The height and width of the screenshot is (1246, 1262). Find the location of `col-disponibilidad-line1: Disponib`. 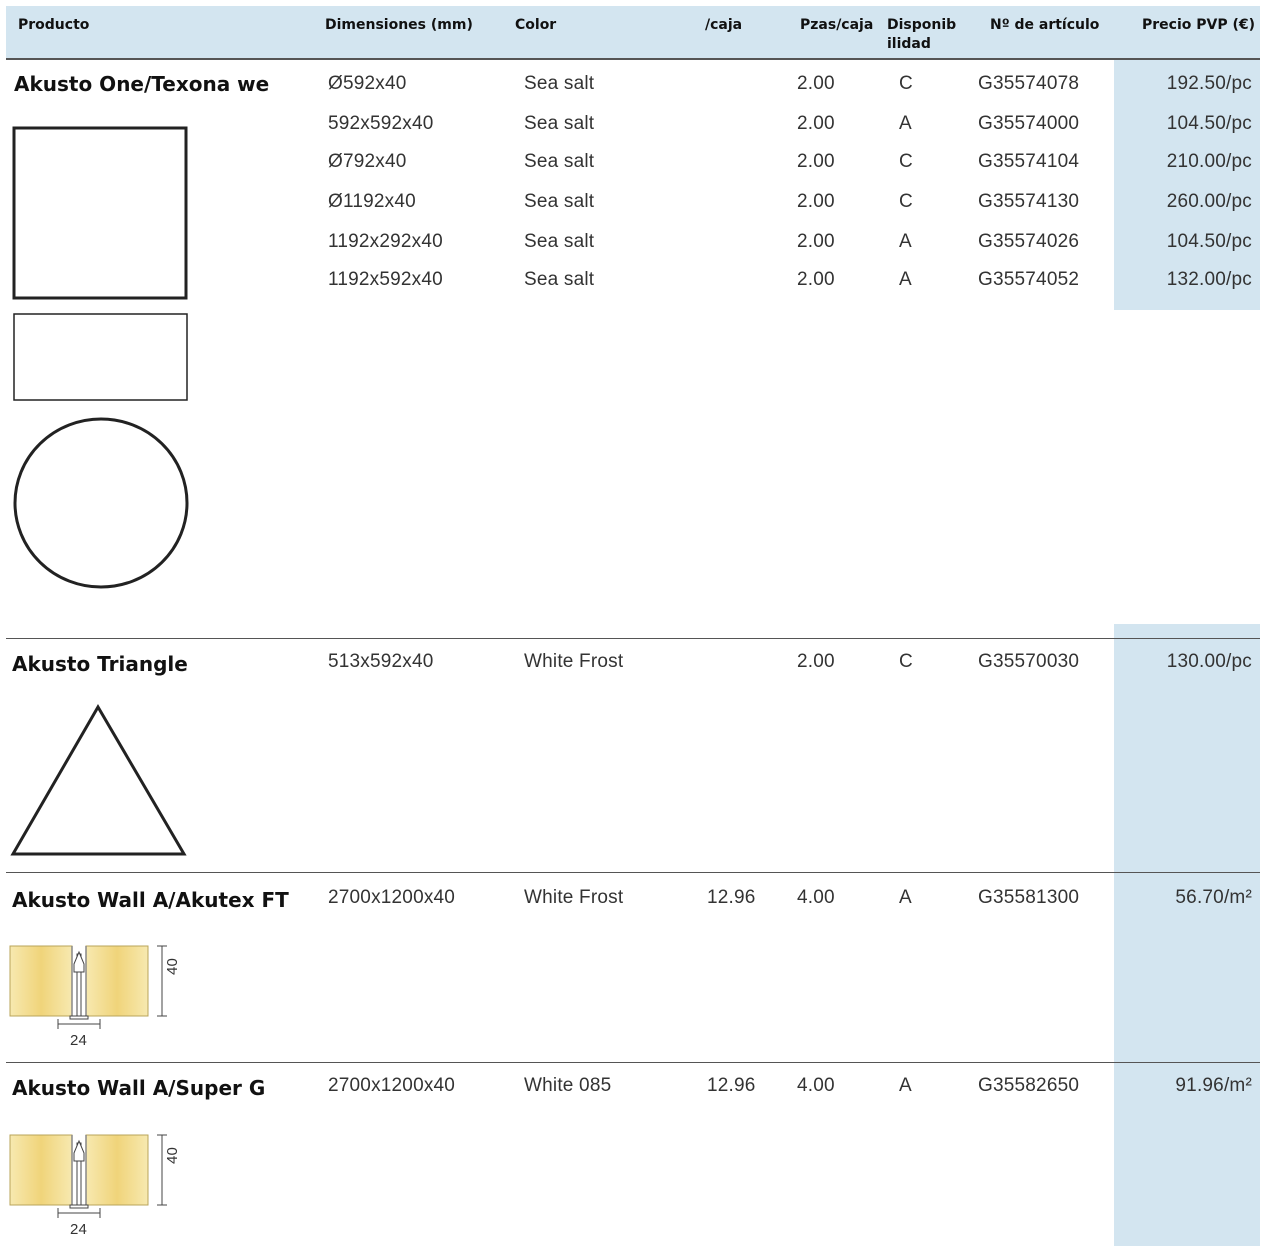

col-disponibilidad-line1: Disponib is located at coordinates (922, 25).